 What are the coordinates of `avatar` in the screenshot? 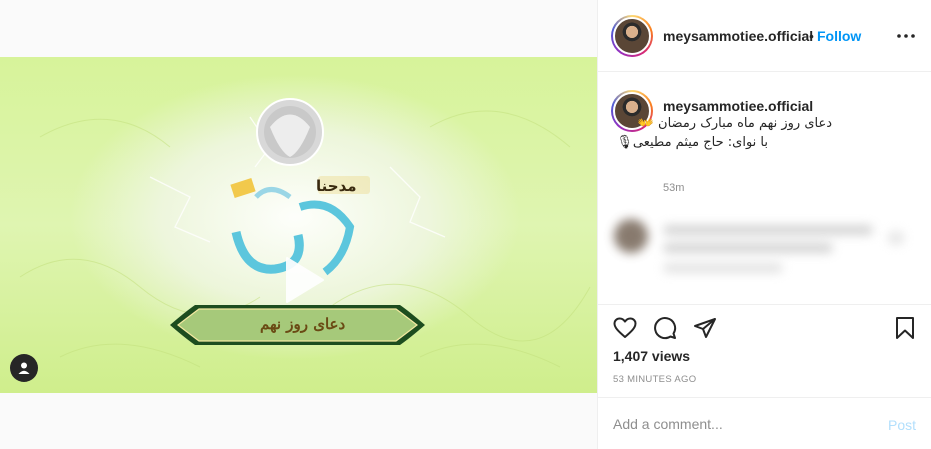 It's located at (632, 36).